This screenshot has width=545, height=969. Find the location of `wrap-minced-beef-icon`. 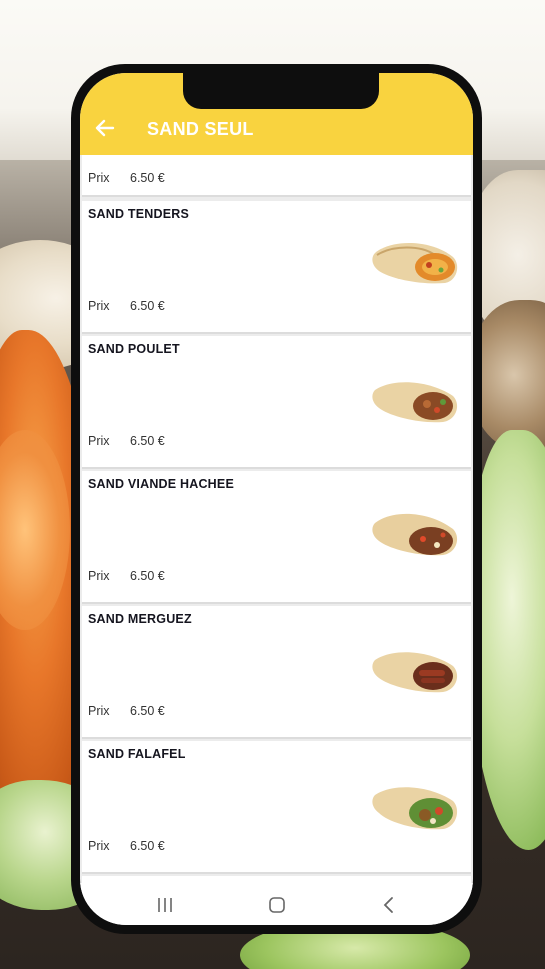

wrap-minced-beef-icon is located at coordinates (416, 535).